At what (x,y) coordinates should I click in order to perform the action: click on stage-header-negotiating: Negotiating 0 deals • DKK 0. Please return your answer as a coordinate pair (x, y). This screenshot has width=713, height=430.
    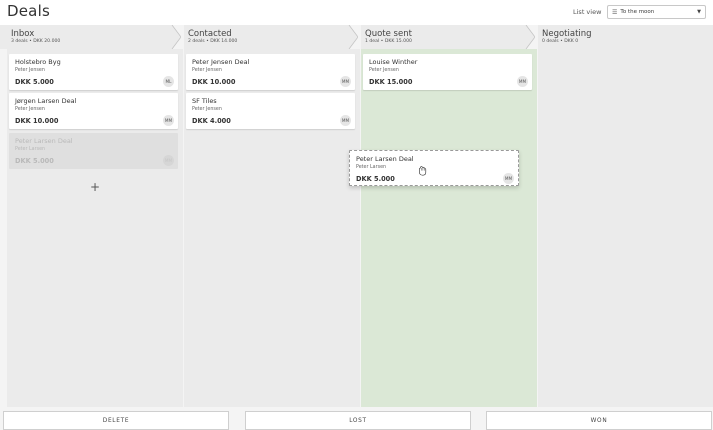
    Looking at the image, I should click on (625, 37).